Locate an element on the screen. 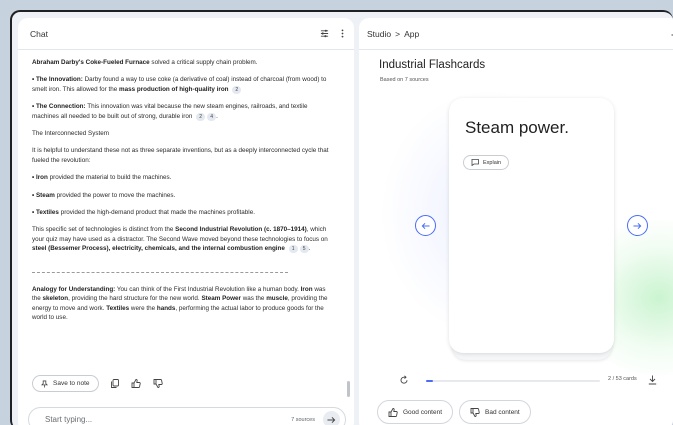 The height and width of the screenshot is (425, 673). sources-count: 7 sources is located at coordinates (303, 419).